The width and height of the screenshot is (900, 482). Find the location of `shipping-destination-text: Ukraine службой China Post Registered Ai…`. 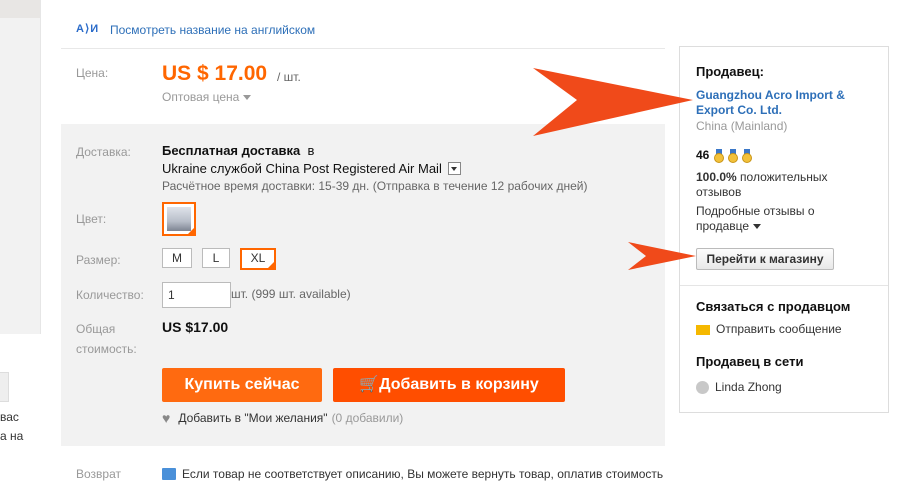

shipping-destination-text: Ukraine службой China Post Registered Ai… is located at coordinates (302, 168).